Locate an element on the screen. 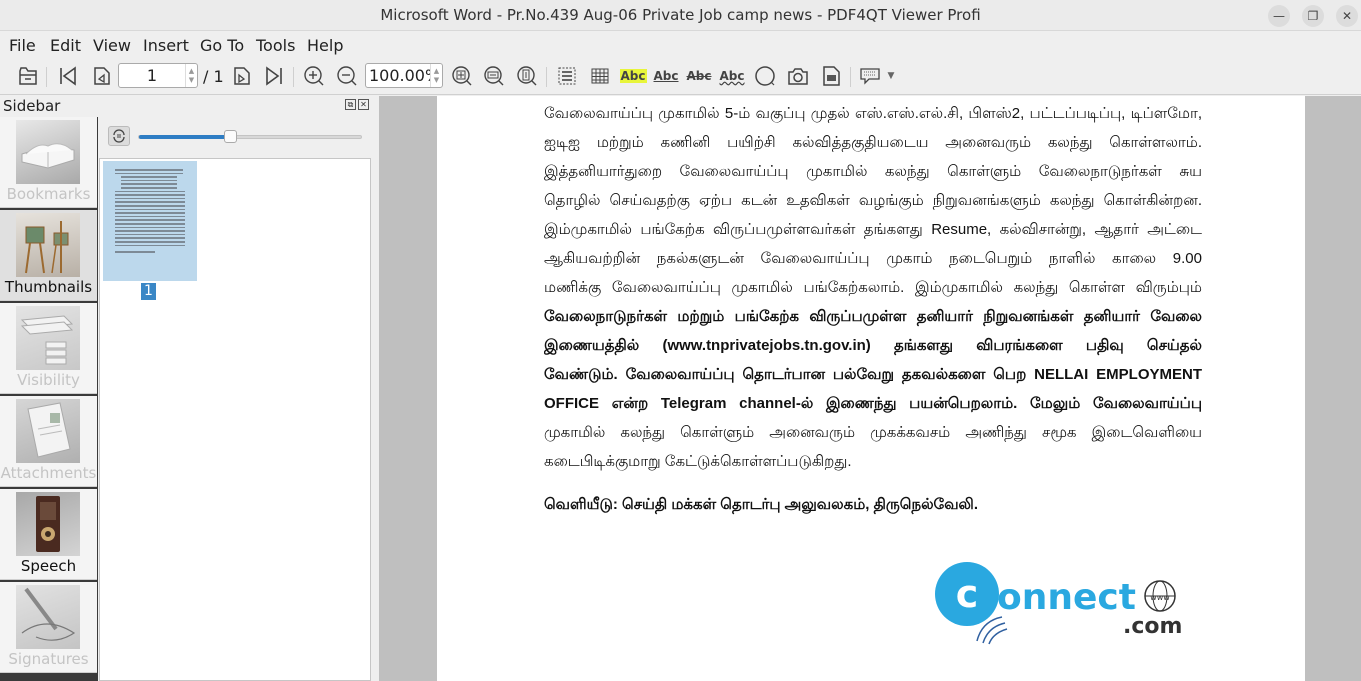 This screenshot has width=1361, height=681. sidebar-tab-label: Signatures is located at coordinates (48, 659).